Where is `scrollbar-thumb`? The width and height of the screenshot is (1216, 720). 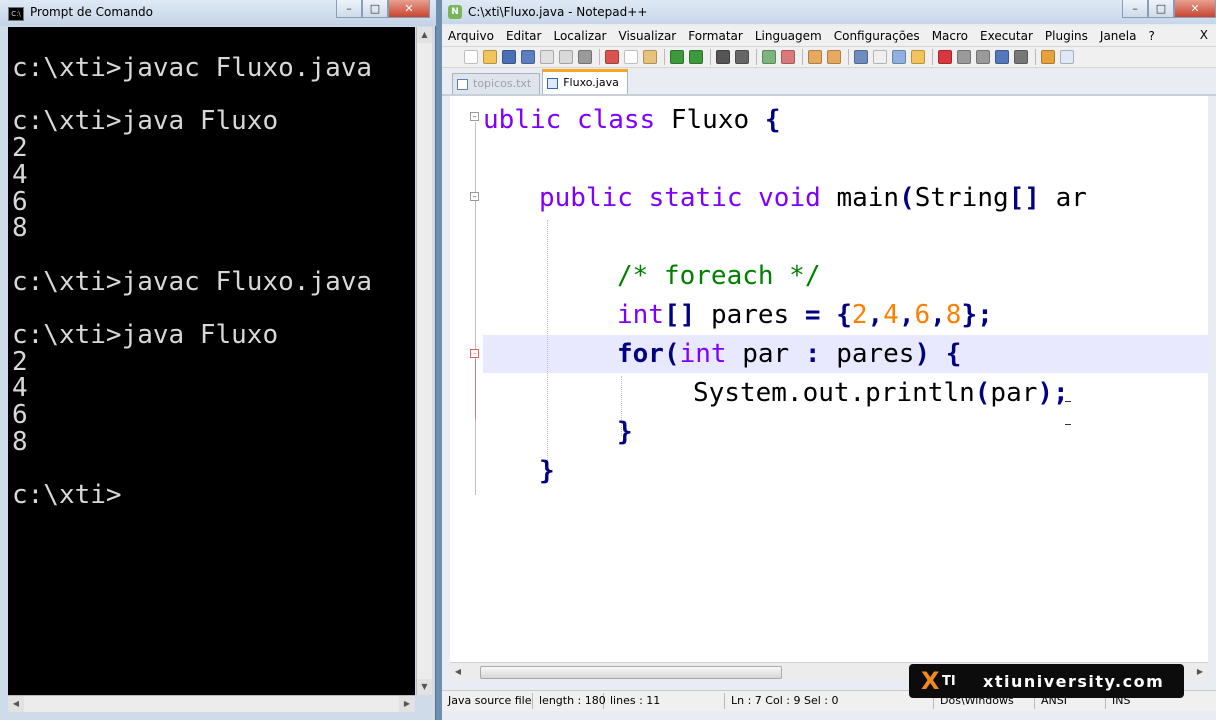
scrollbar-thumb is located at coordinates (631, 672).